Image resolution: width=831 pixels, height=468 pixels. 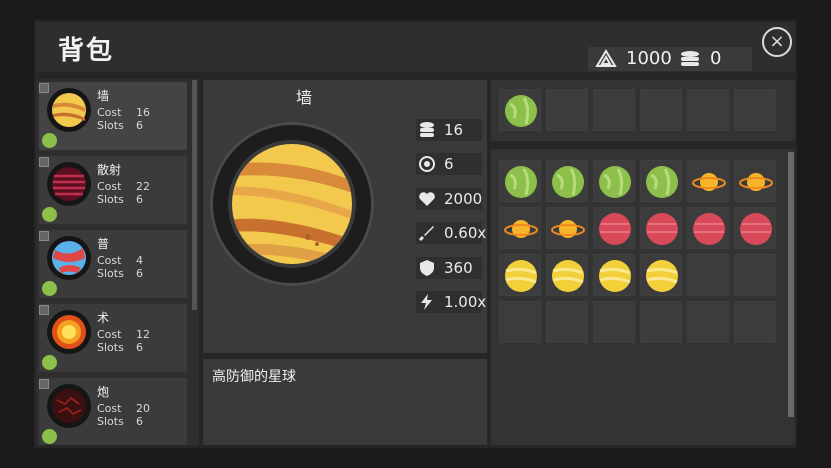 I want to click on planet-name: 术, so click(x=103, y=318).